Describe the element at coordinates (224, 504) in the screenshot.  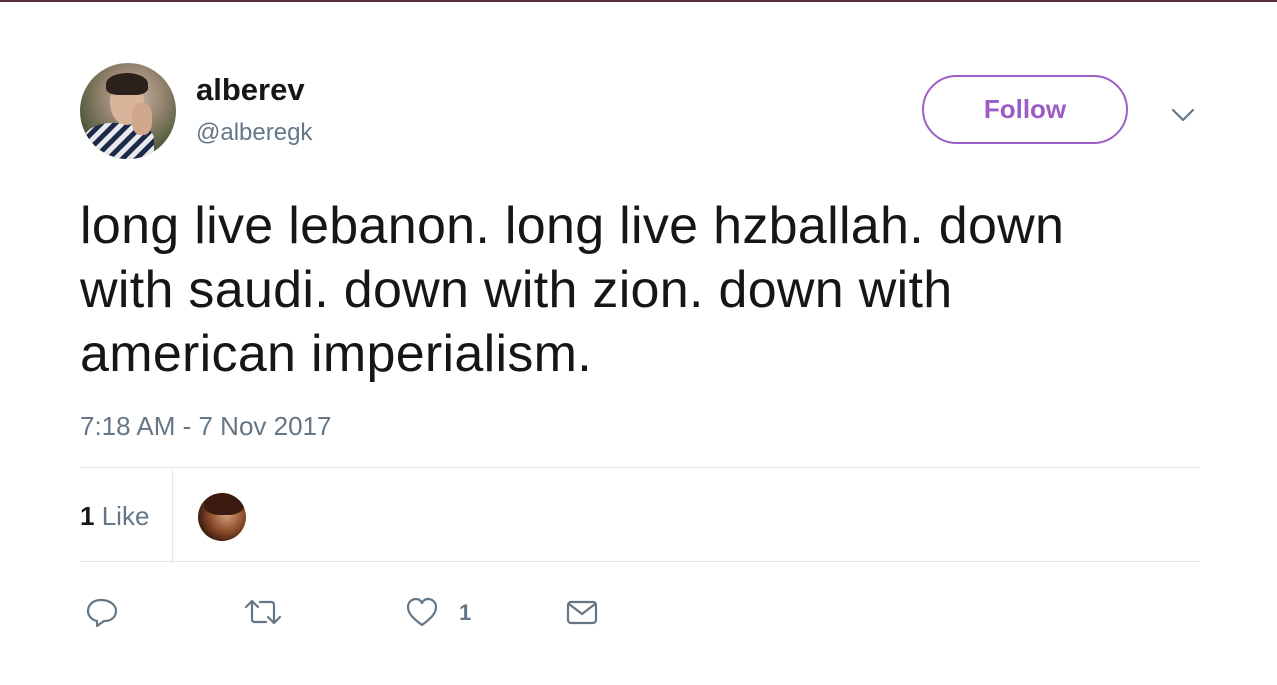
I see `liker-avatar-hair` at that location.